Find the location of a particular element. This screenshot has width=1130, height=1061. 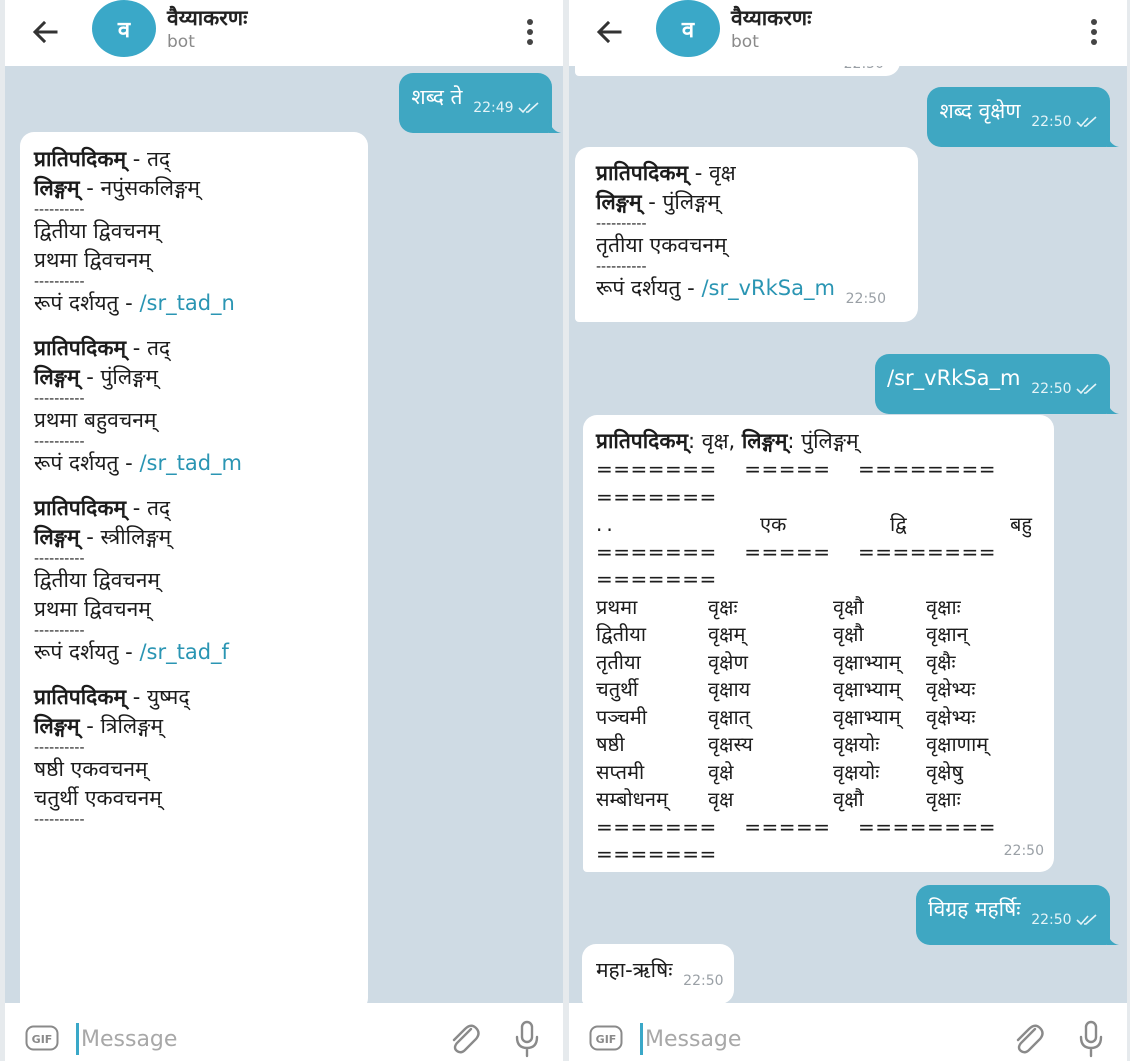

table-row: द्वितीया वृक्षम् वृक्षौ वृक्षान् is located at coordinates (818, 635).